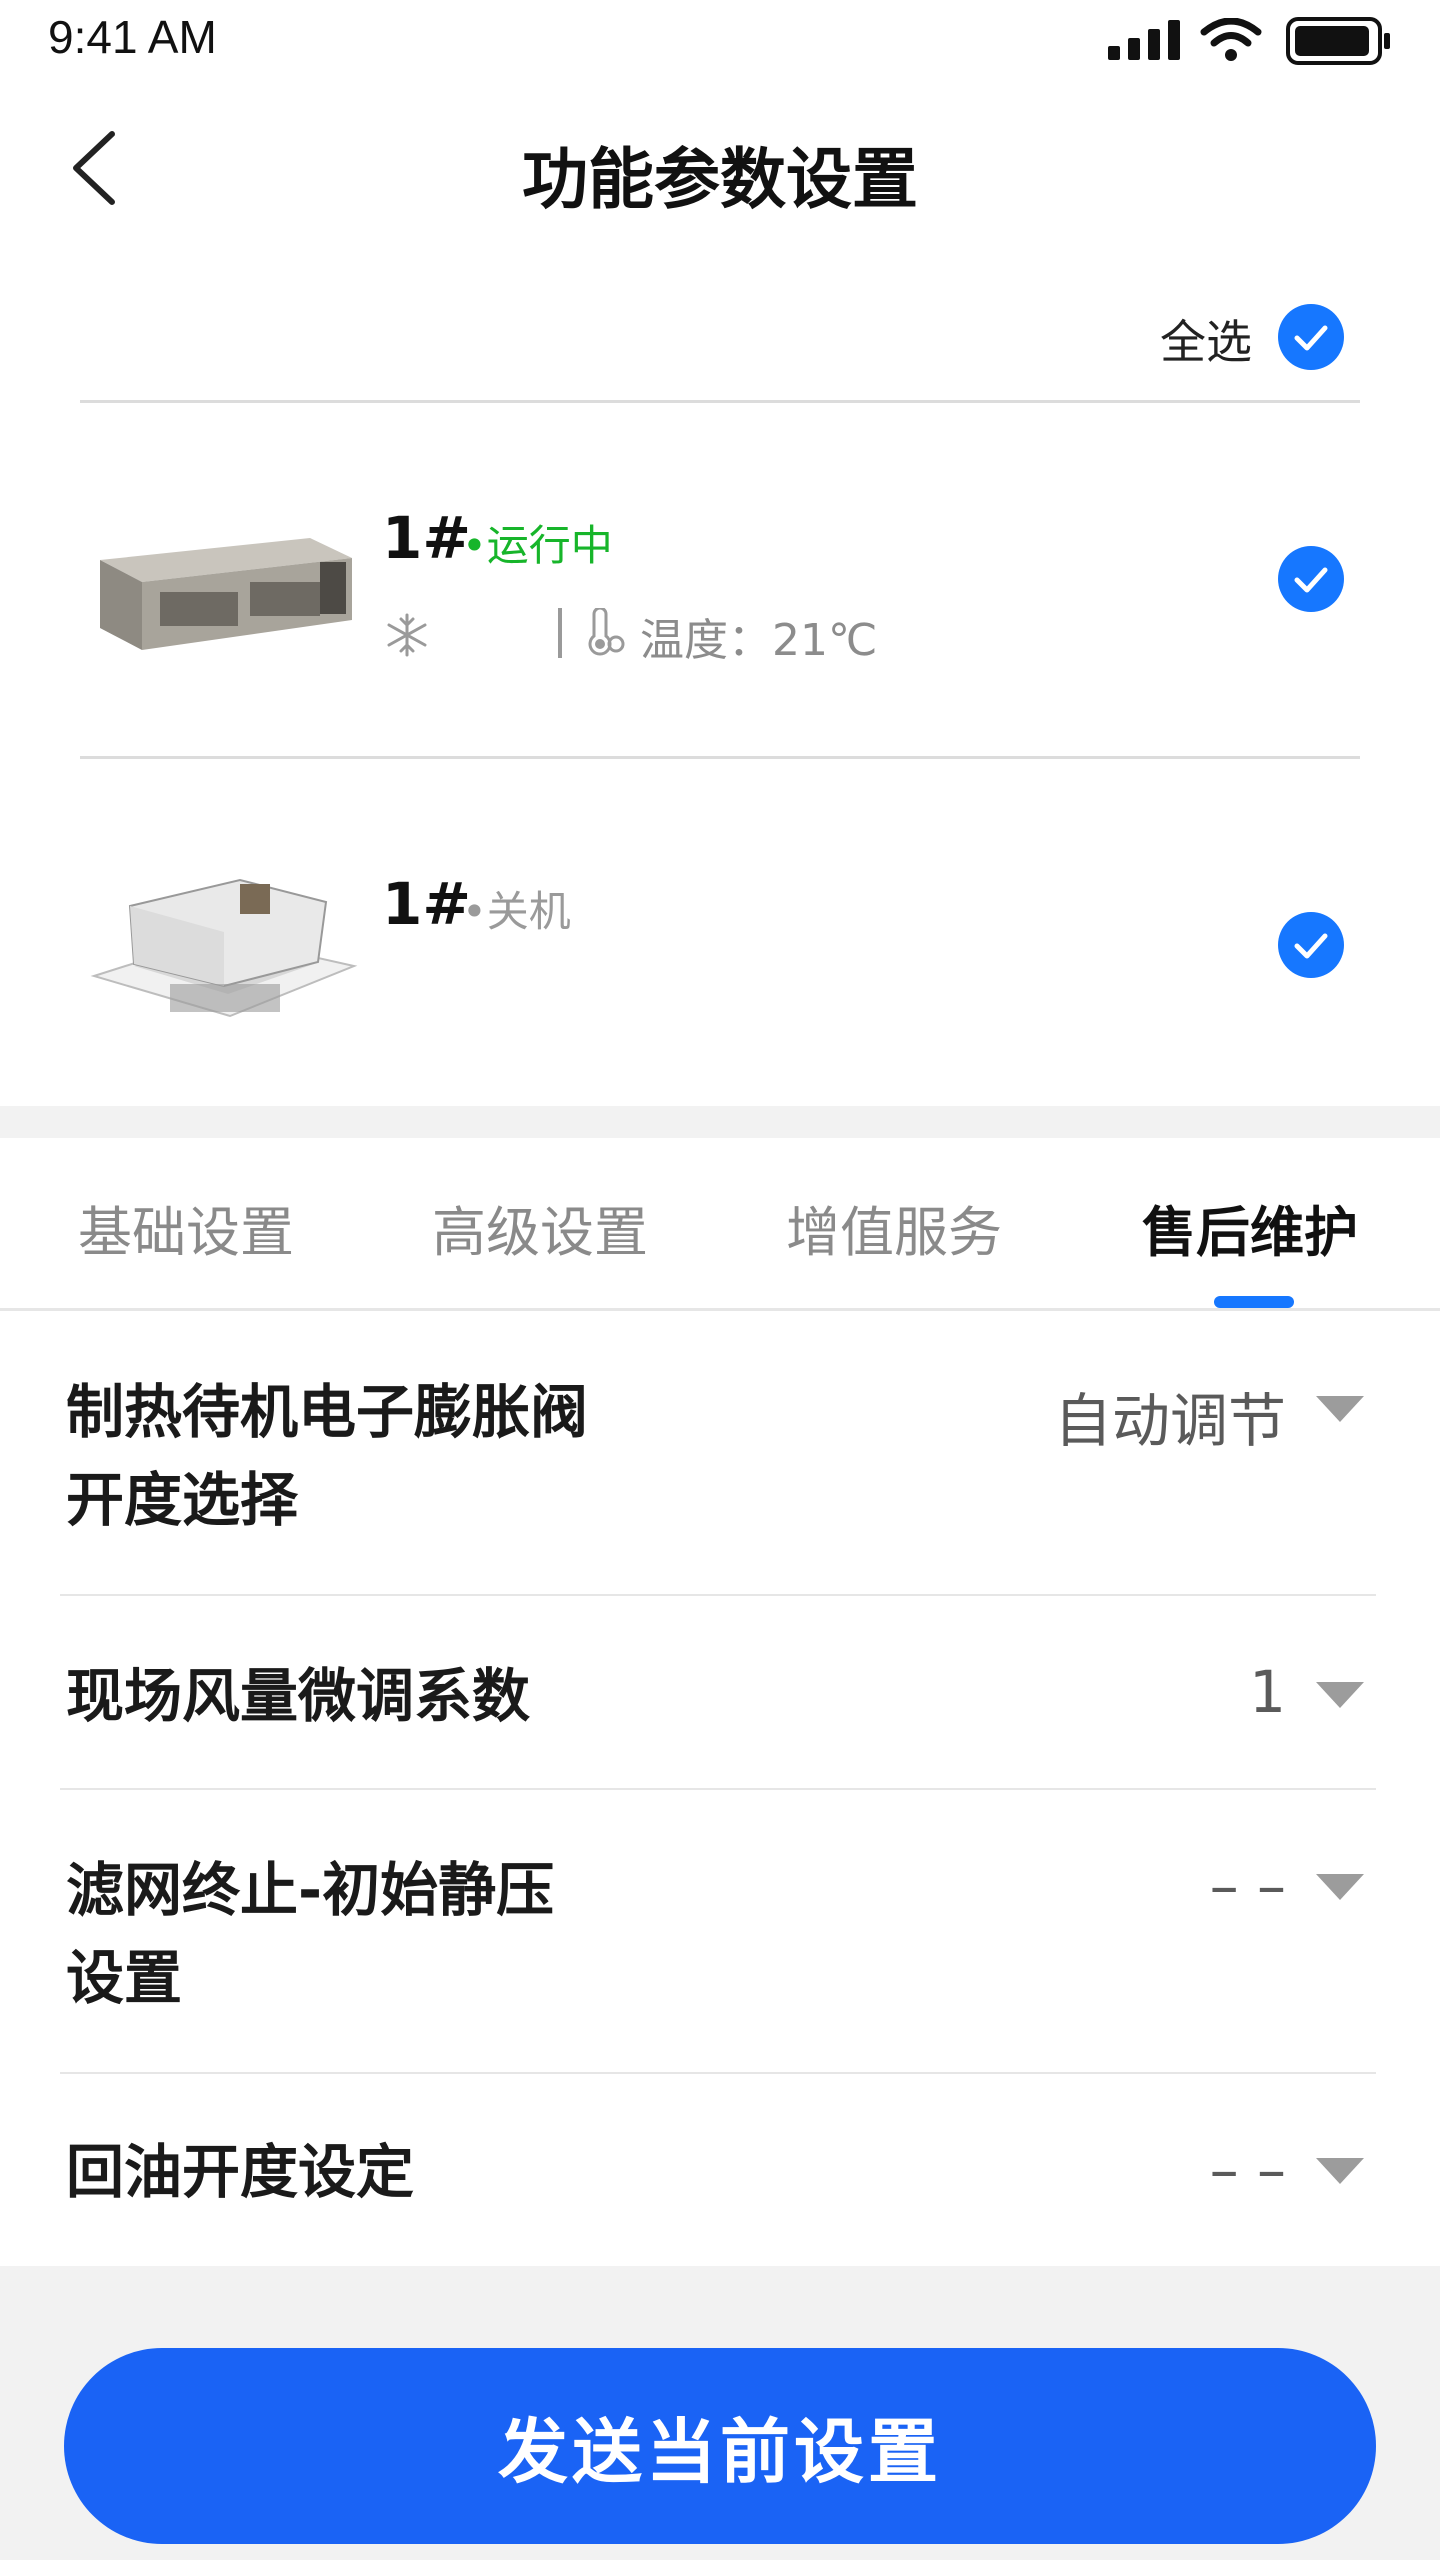  I want to click on setting-value: 自动调节, so click(1170, 1416).